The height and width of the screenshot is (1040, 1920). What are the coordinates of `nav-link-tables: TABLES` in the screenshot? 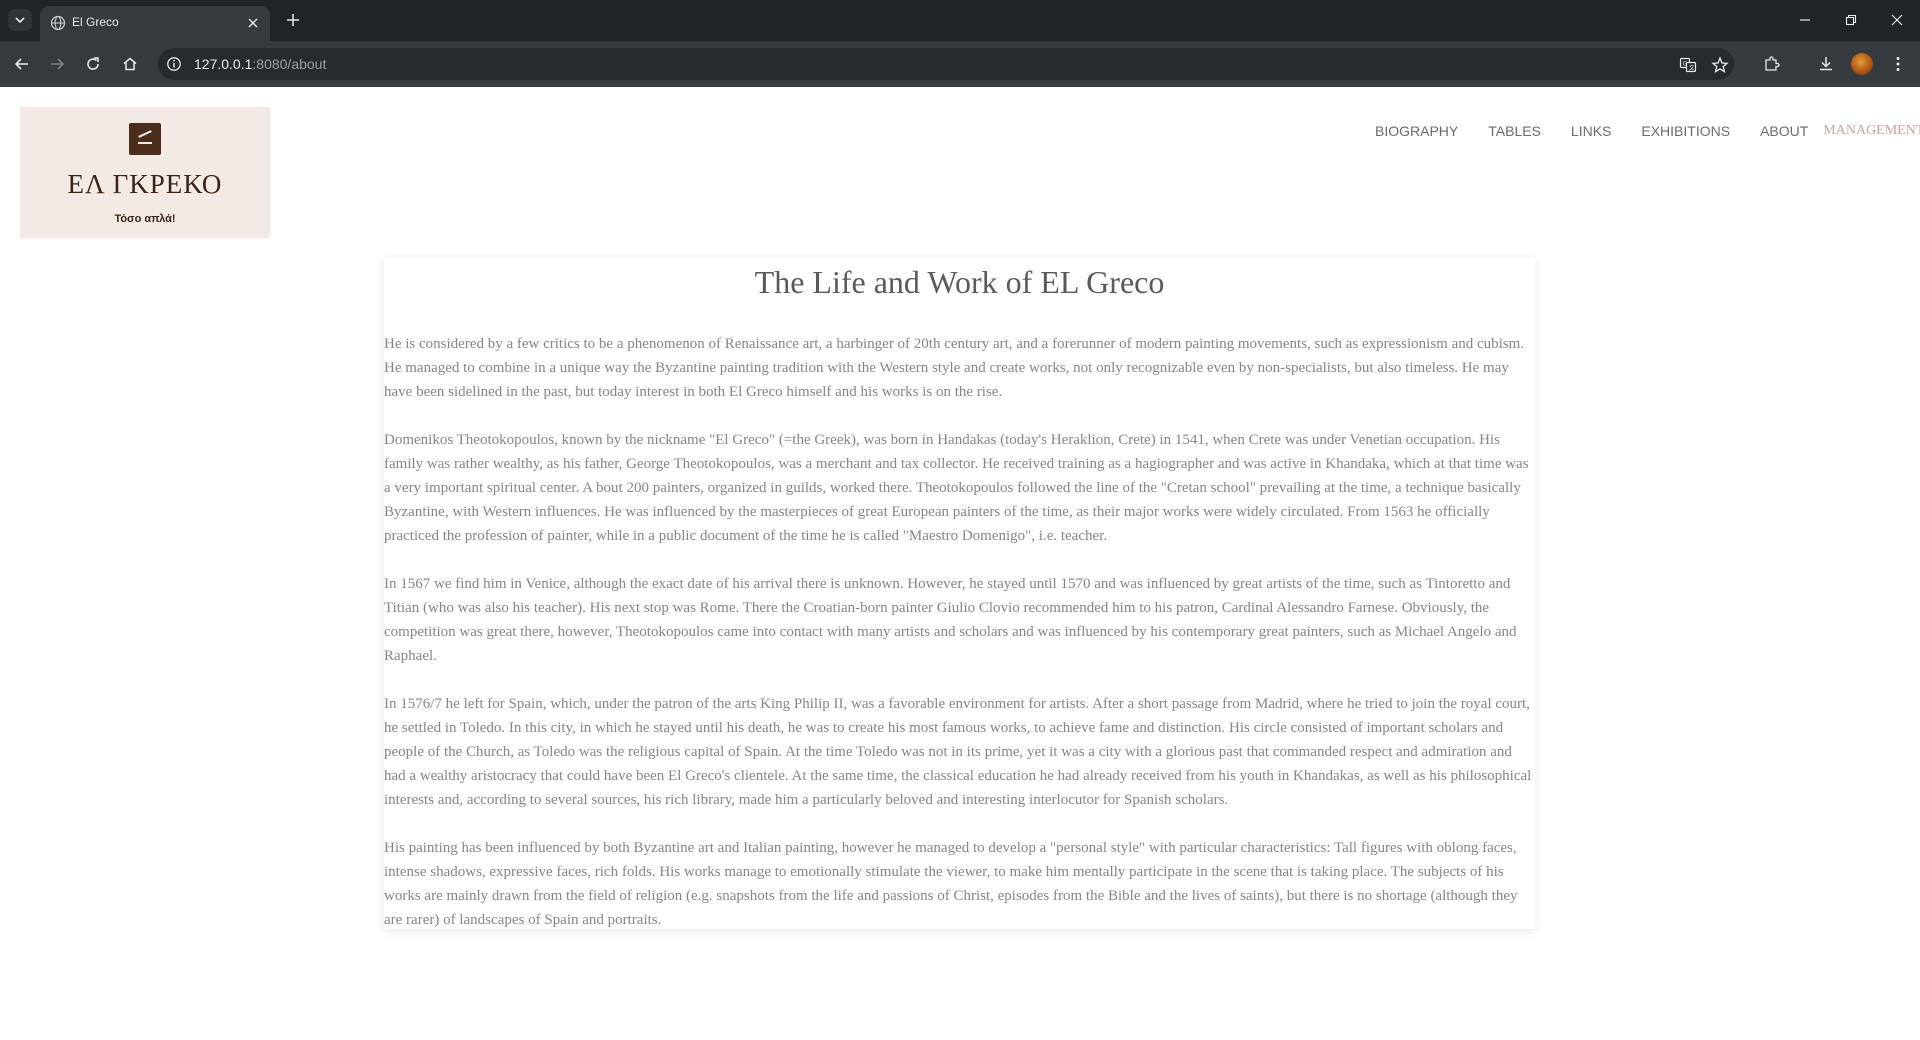 It's located at (1514, 131).